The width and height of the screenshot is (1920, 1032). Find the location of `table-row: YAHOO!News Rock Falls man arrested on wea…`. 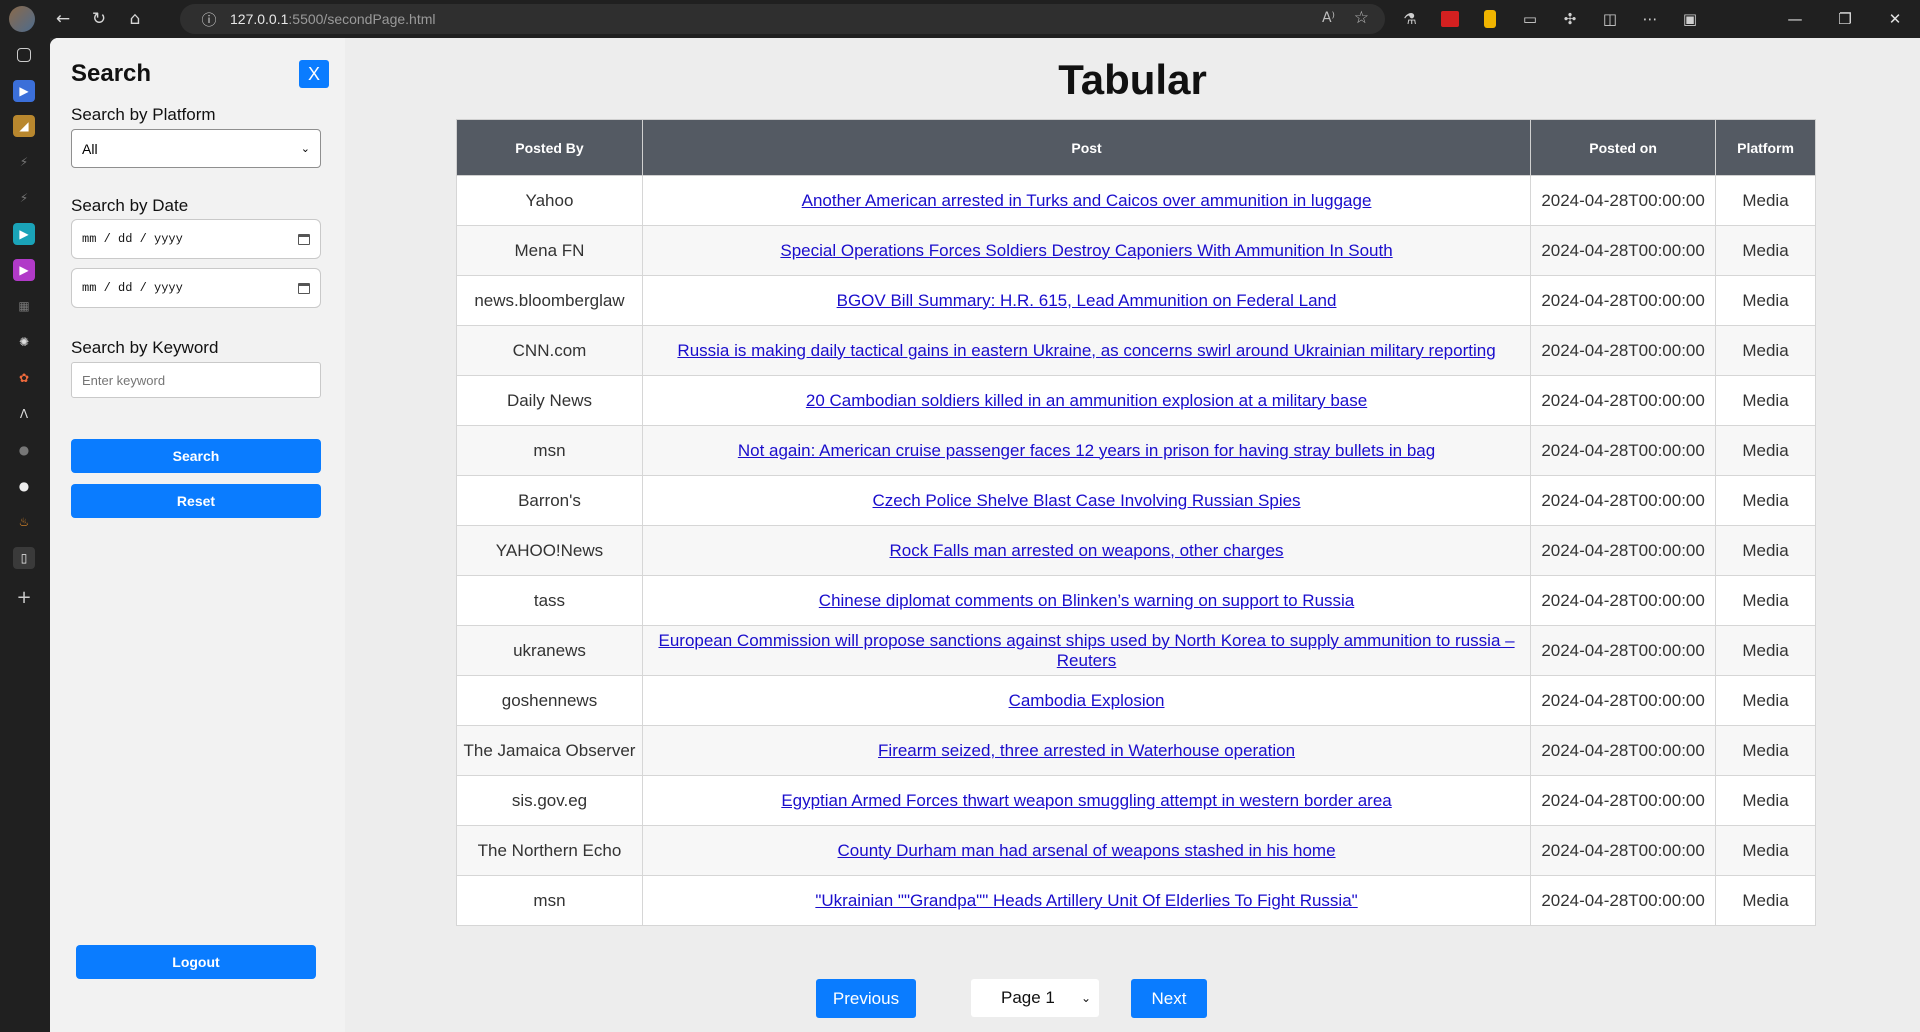

table-row: YAHOO!News Rock Falls man arrested on wea… is located at coordinates (1136, 550).